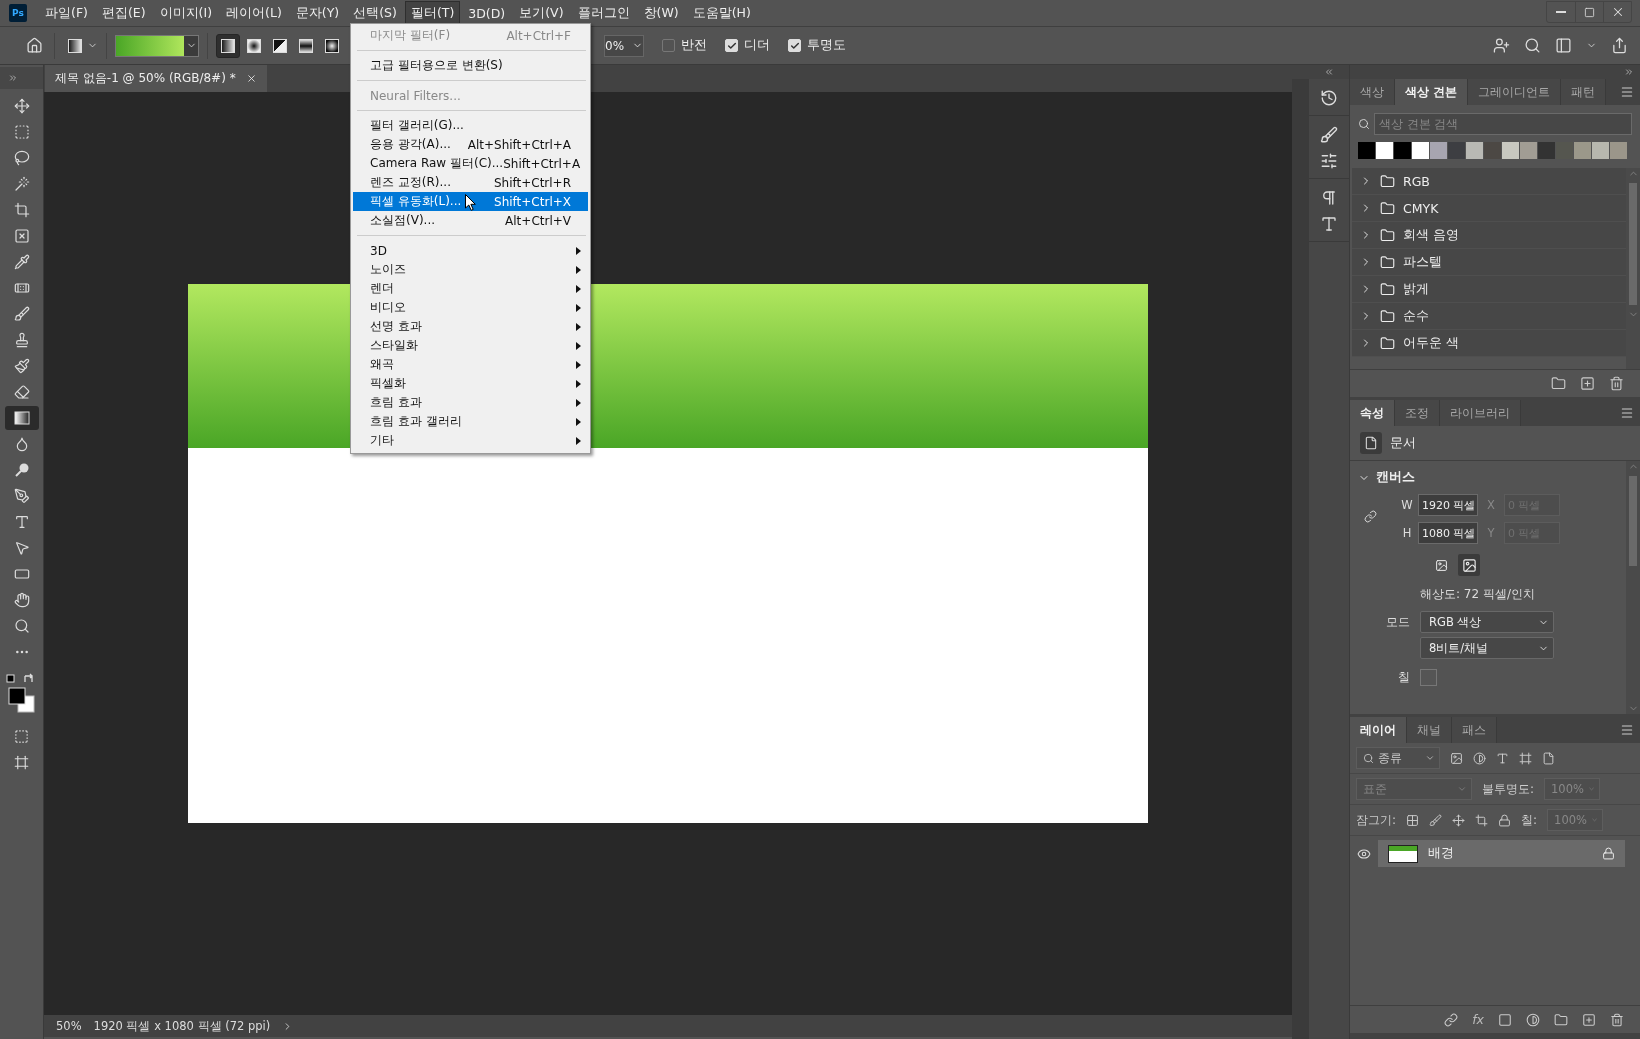  I want to click on menu-entry: 픽셀화, so click(470, 383).